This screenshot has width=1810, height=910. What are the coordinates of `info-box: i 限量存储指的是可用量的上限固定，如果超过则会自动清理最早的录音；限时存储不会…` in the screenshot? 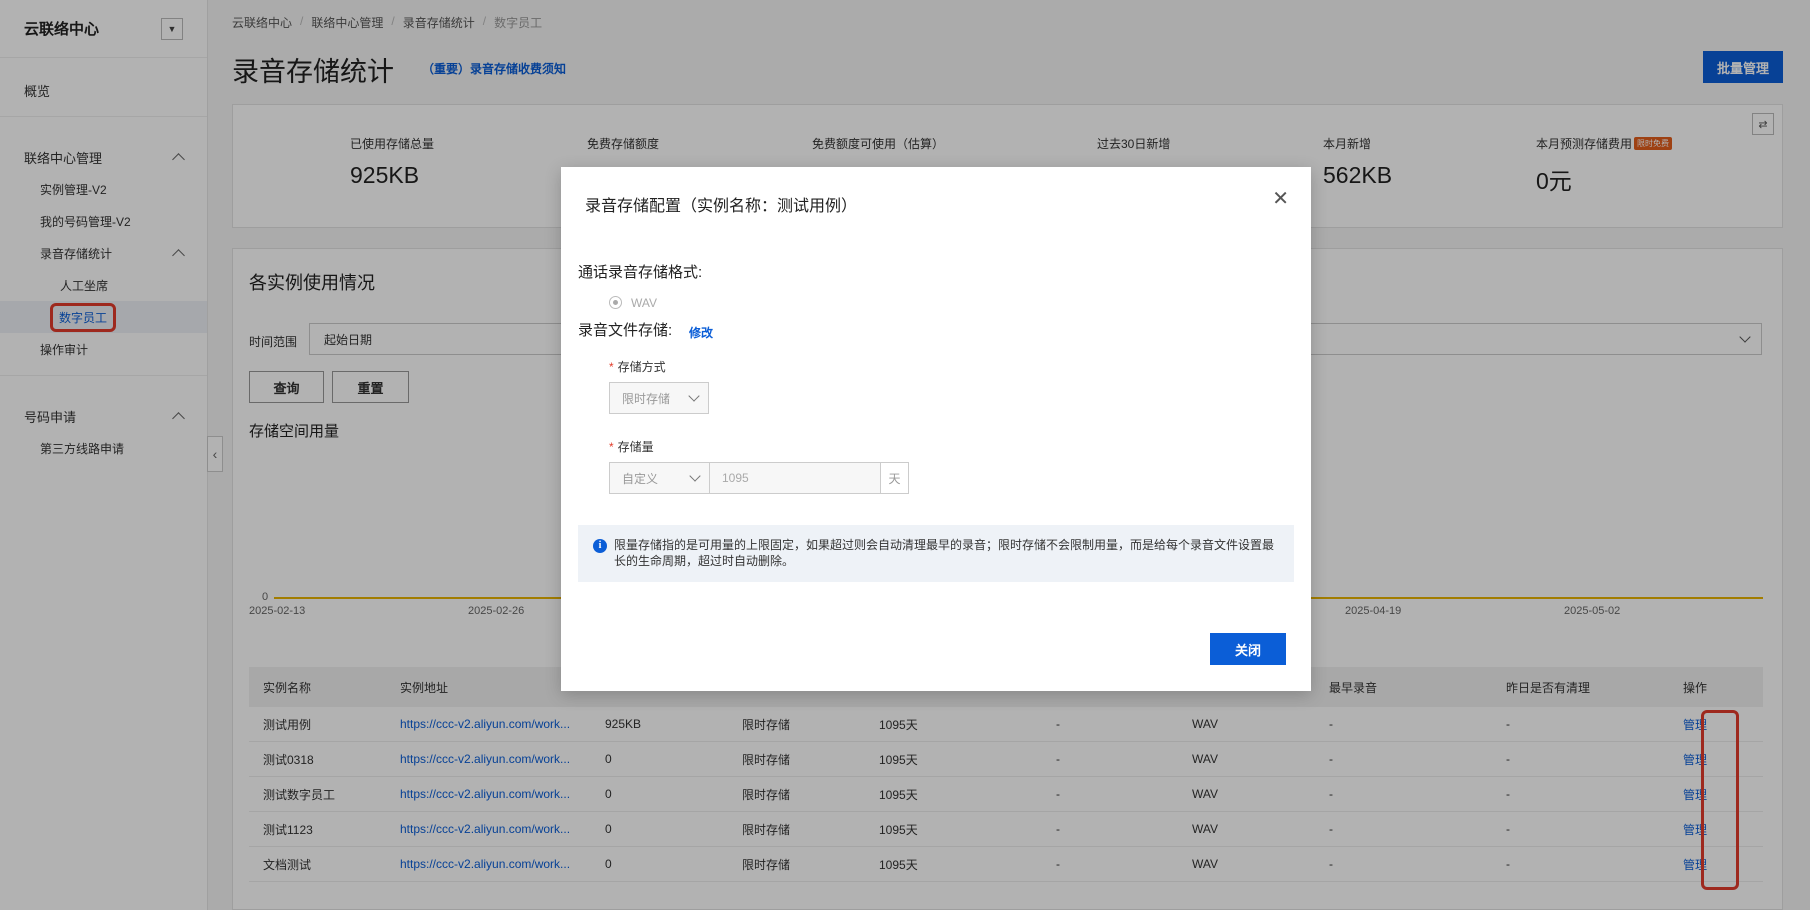 It's located at (936, 553).